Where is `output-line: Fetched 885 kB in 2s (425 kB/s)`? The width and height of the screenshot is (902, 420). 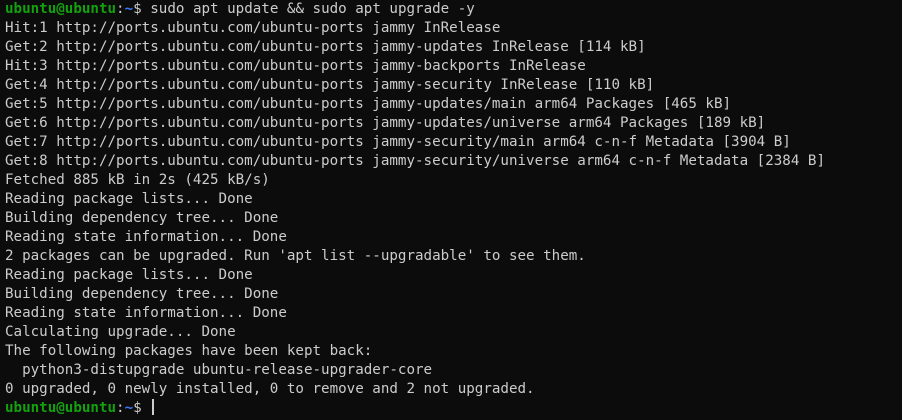 output-line: Fetched 885 kB in 2s (425 kB/s) is located at coordinates (137, 180).